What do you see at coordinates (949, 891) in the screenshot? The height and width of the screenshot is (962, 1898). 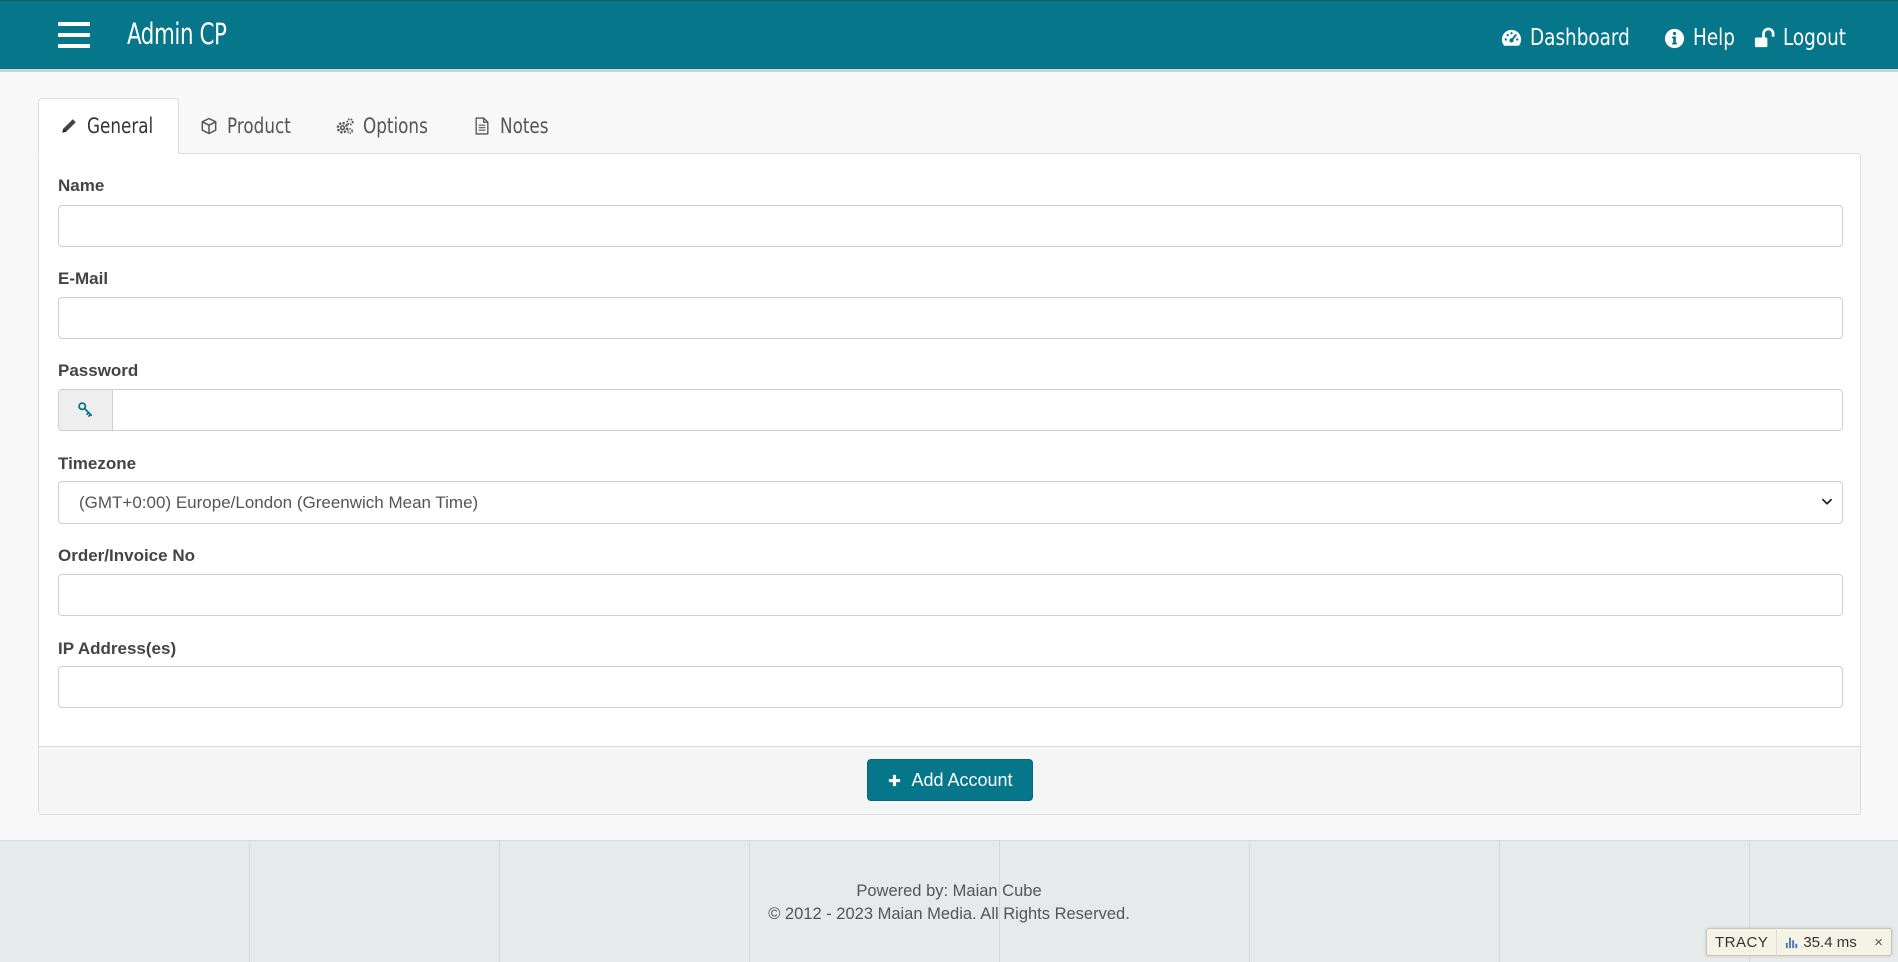 I see `powered-by-text: Powered by: Maian Cube` at bounding box center [949, 891].